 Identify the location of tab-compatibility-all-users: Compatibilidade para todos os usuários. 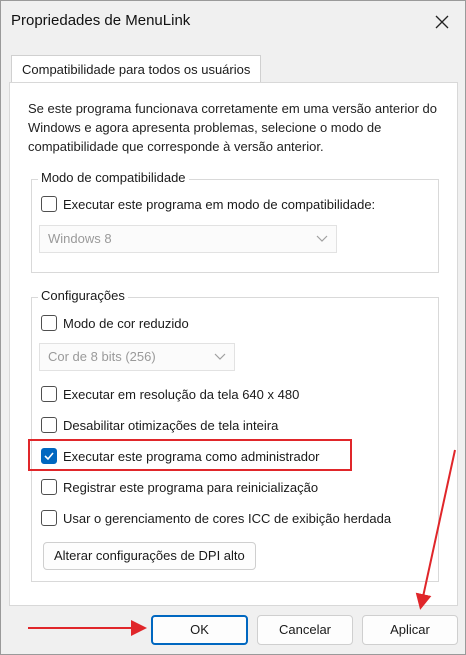
(136, 69).